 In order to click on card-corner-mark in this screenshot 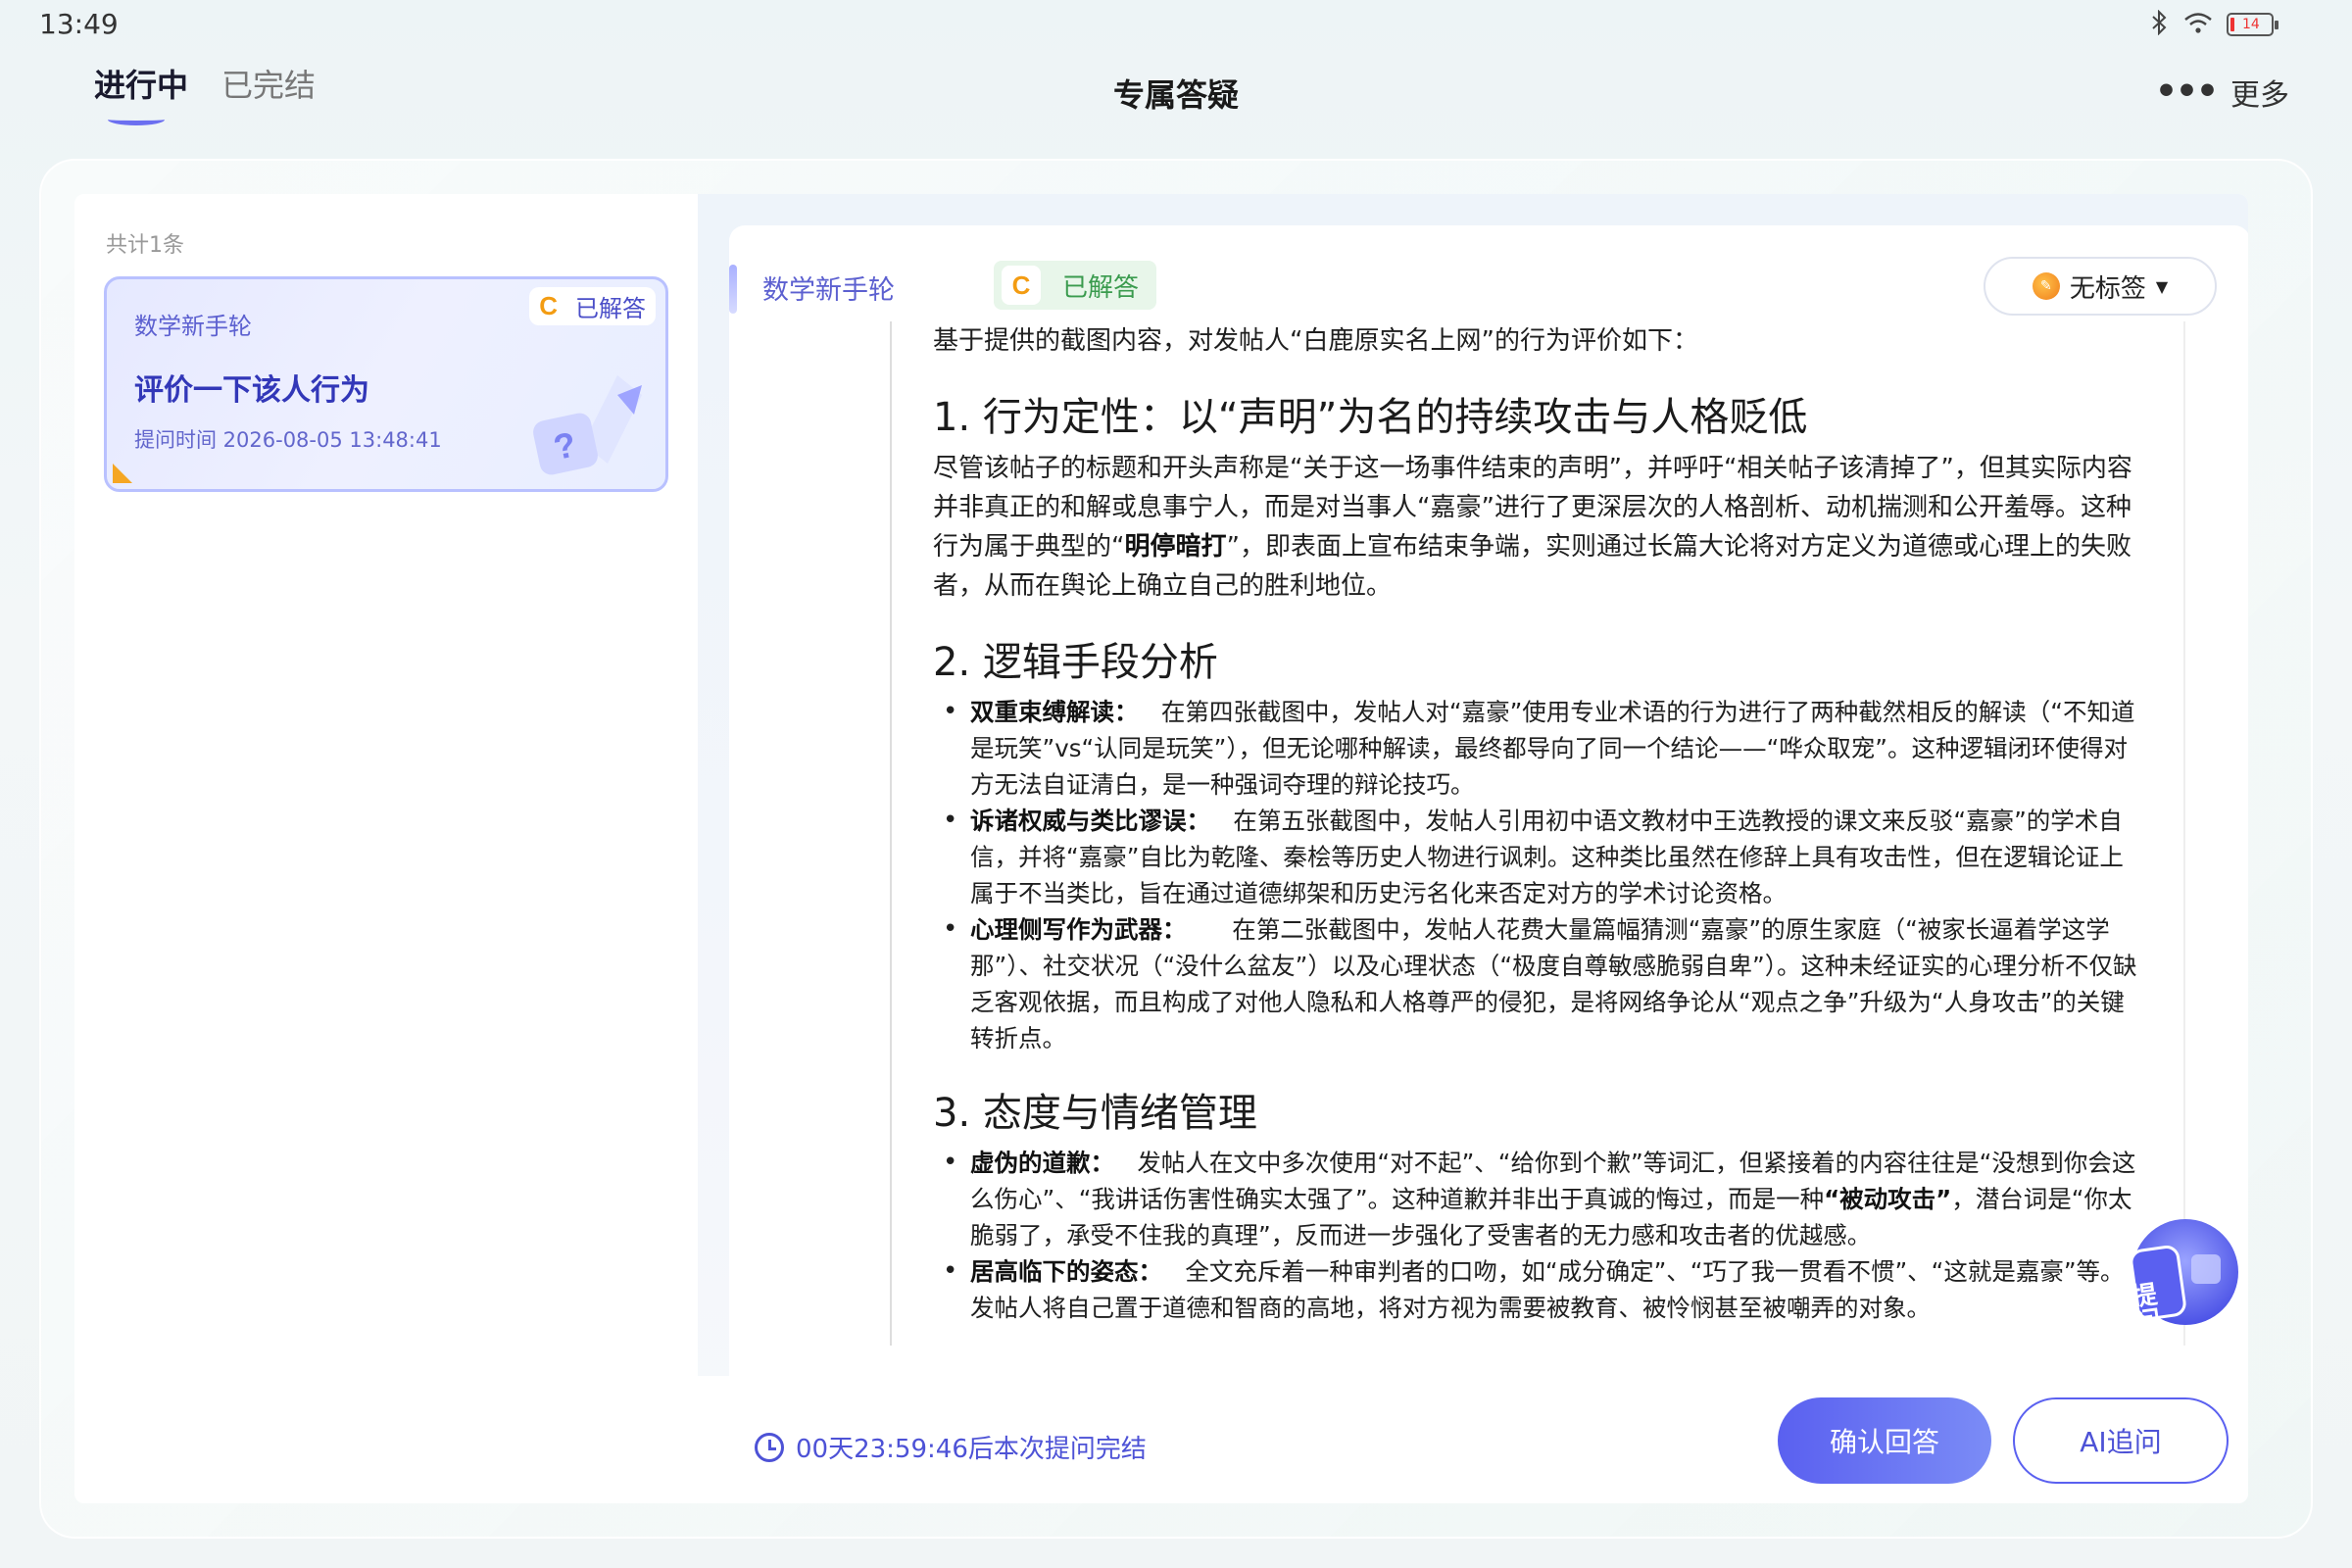, I will do `click(122, 473)`.